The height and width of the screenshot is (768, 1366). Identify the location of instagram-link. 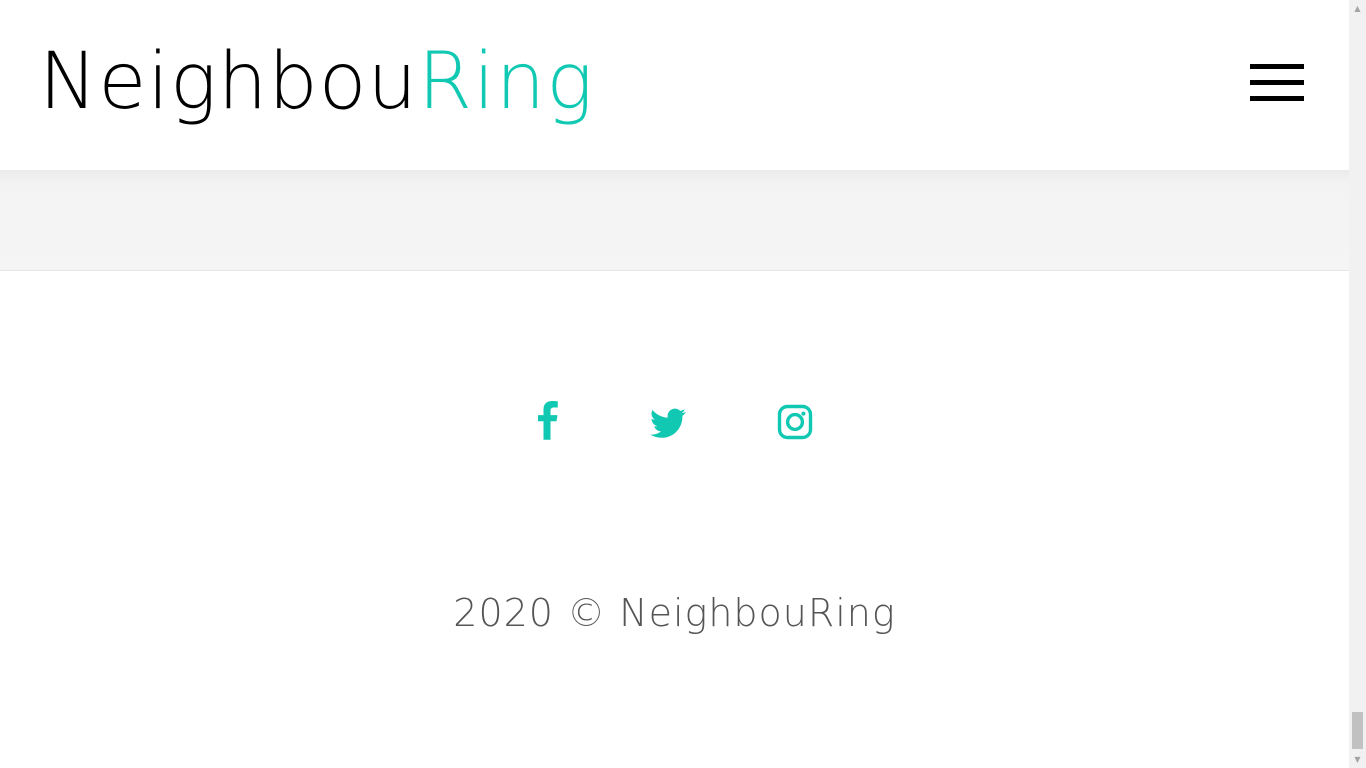
(795, 425).